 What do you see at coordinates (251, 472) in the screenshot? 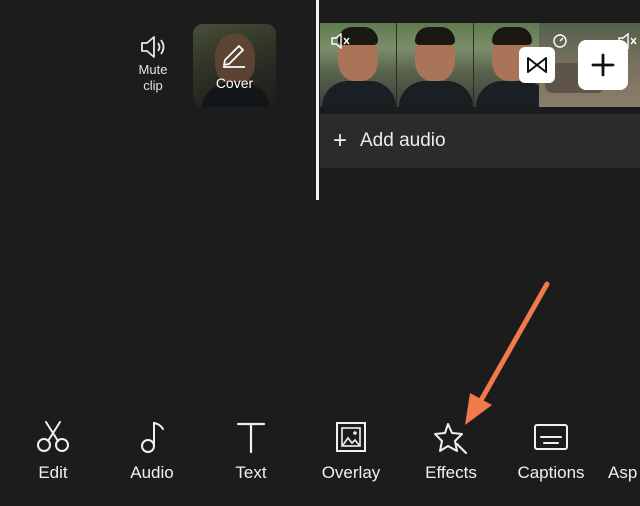
I see `tool-label: Text` at bounding box center [251, 472].